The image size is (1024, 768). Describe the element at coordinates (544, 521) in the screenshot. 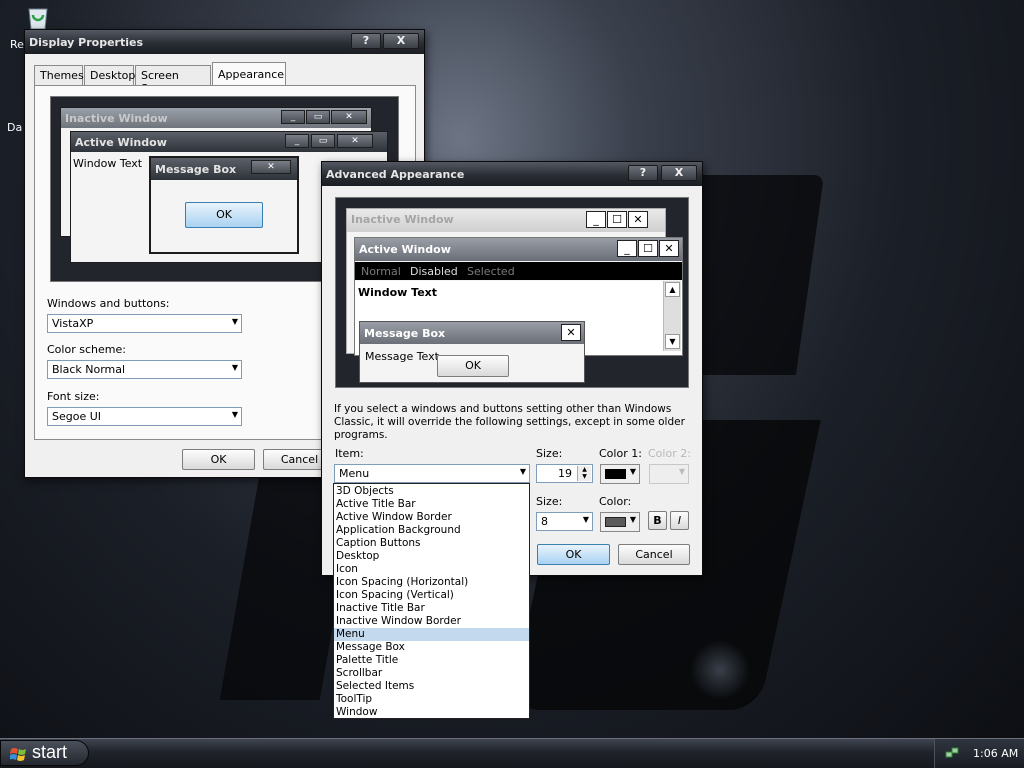

I see `font-size-value: 8` at that location.